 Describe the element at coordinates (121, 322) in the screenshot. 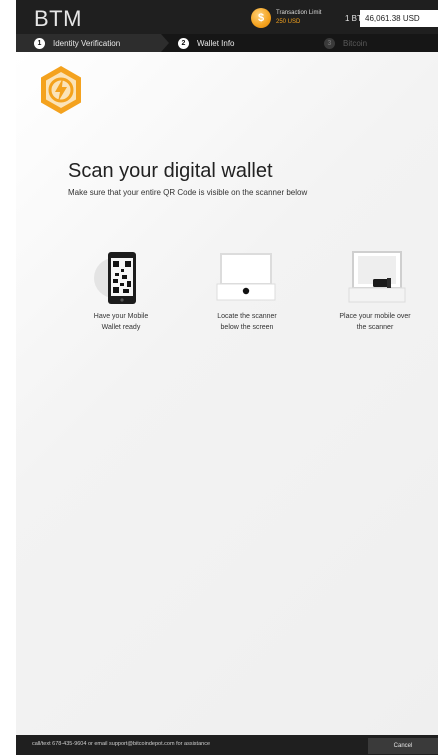

I see `instruction-mobile-wallet: Have your Mobile Wallet ready` at that location.